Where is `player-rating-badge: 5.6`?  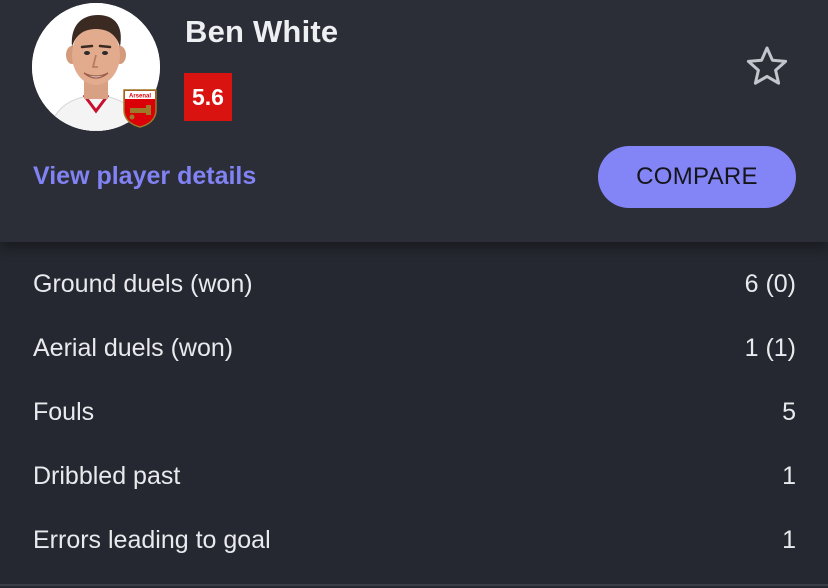
player-rating-badge: 5.6 is located at coordinates (208, 97).